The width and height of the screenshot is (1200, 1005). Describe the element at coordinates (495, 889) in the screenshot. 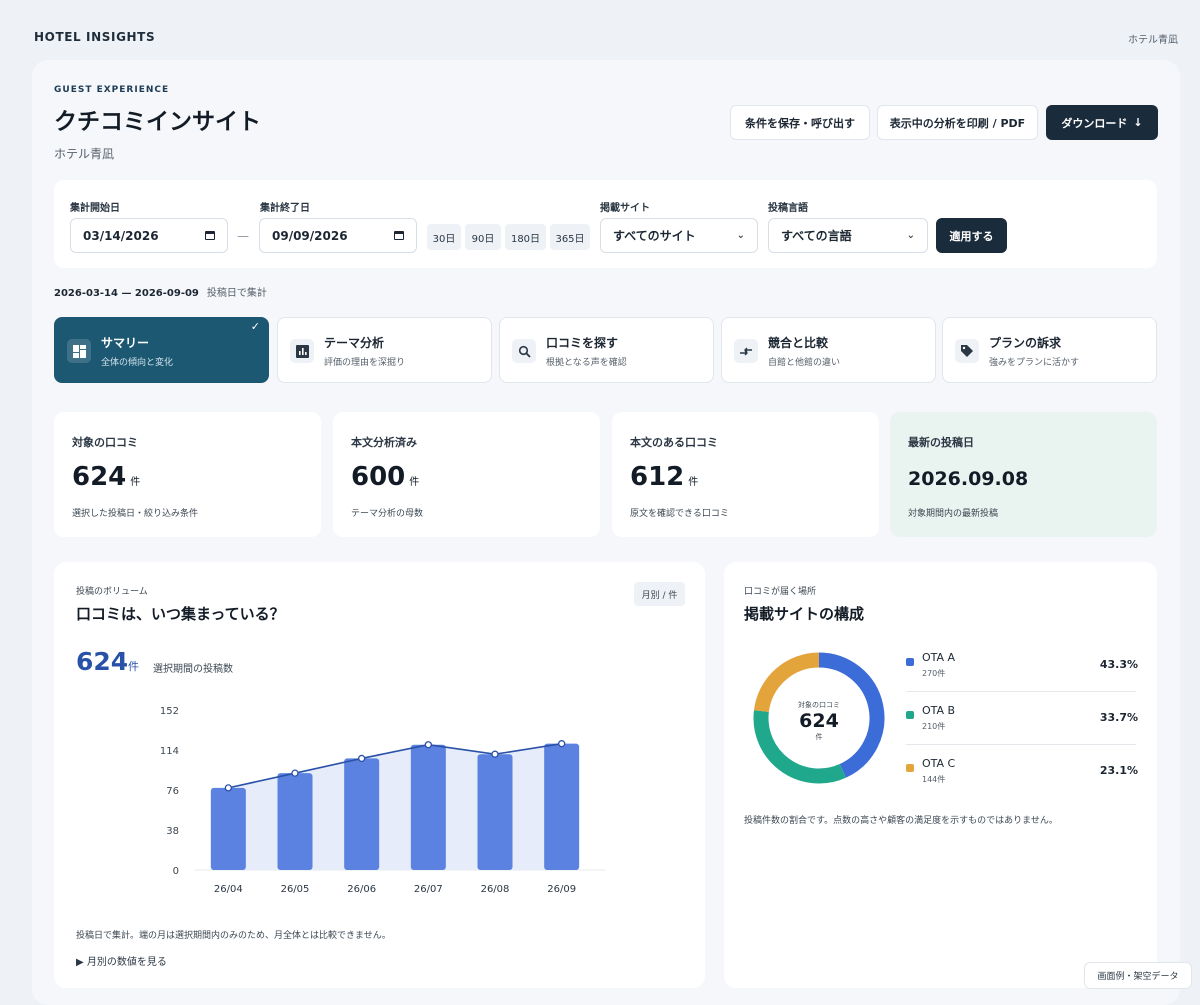

I see `x-tick-label: 26/08` at that location.